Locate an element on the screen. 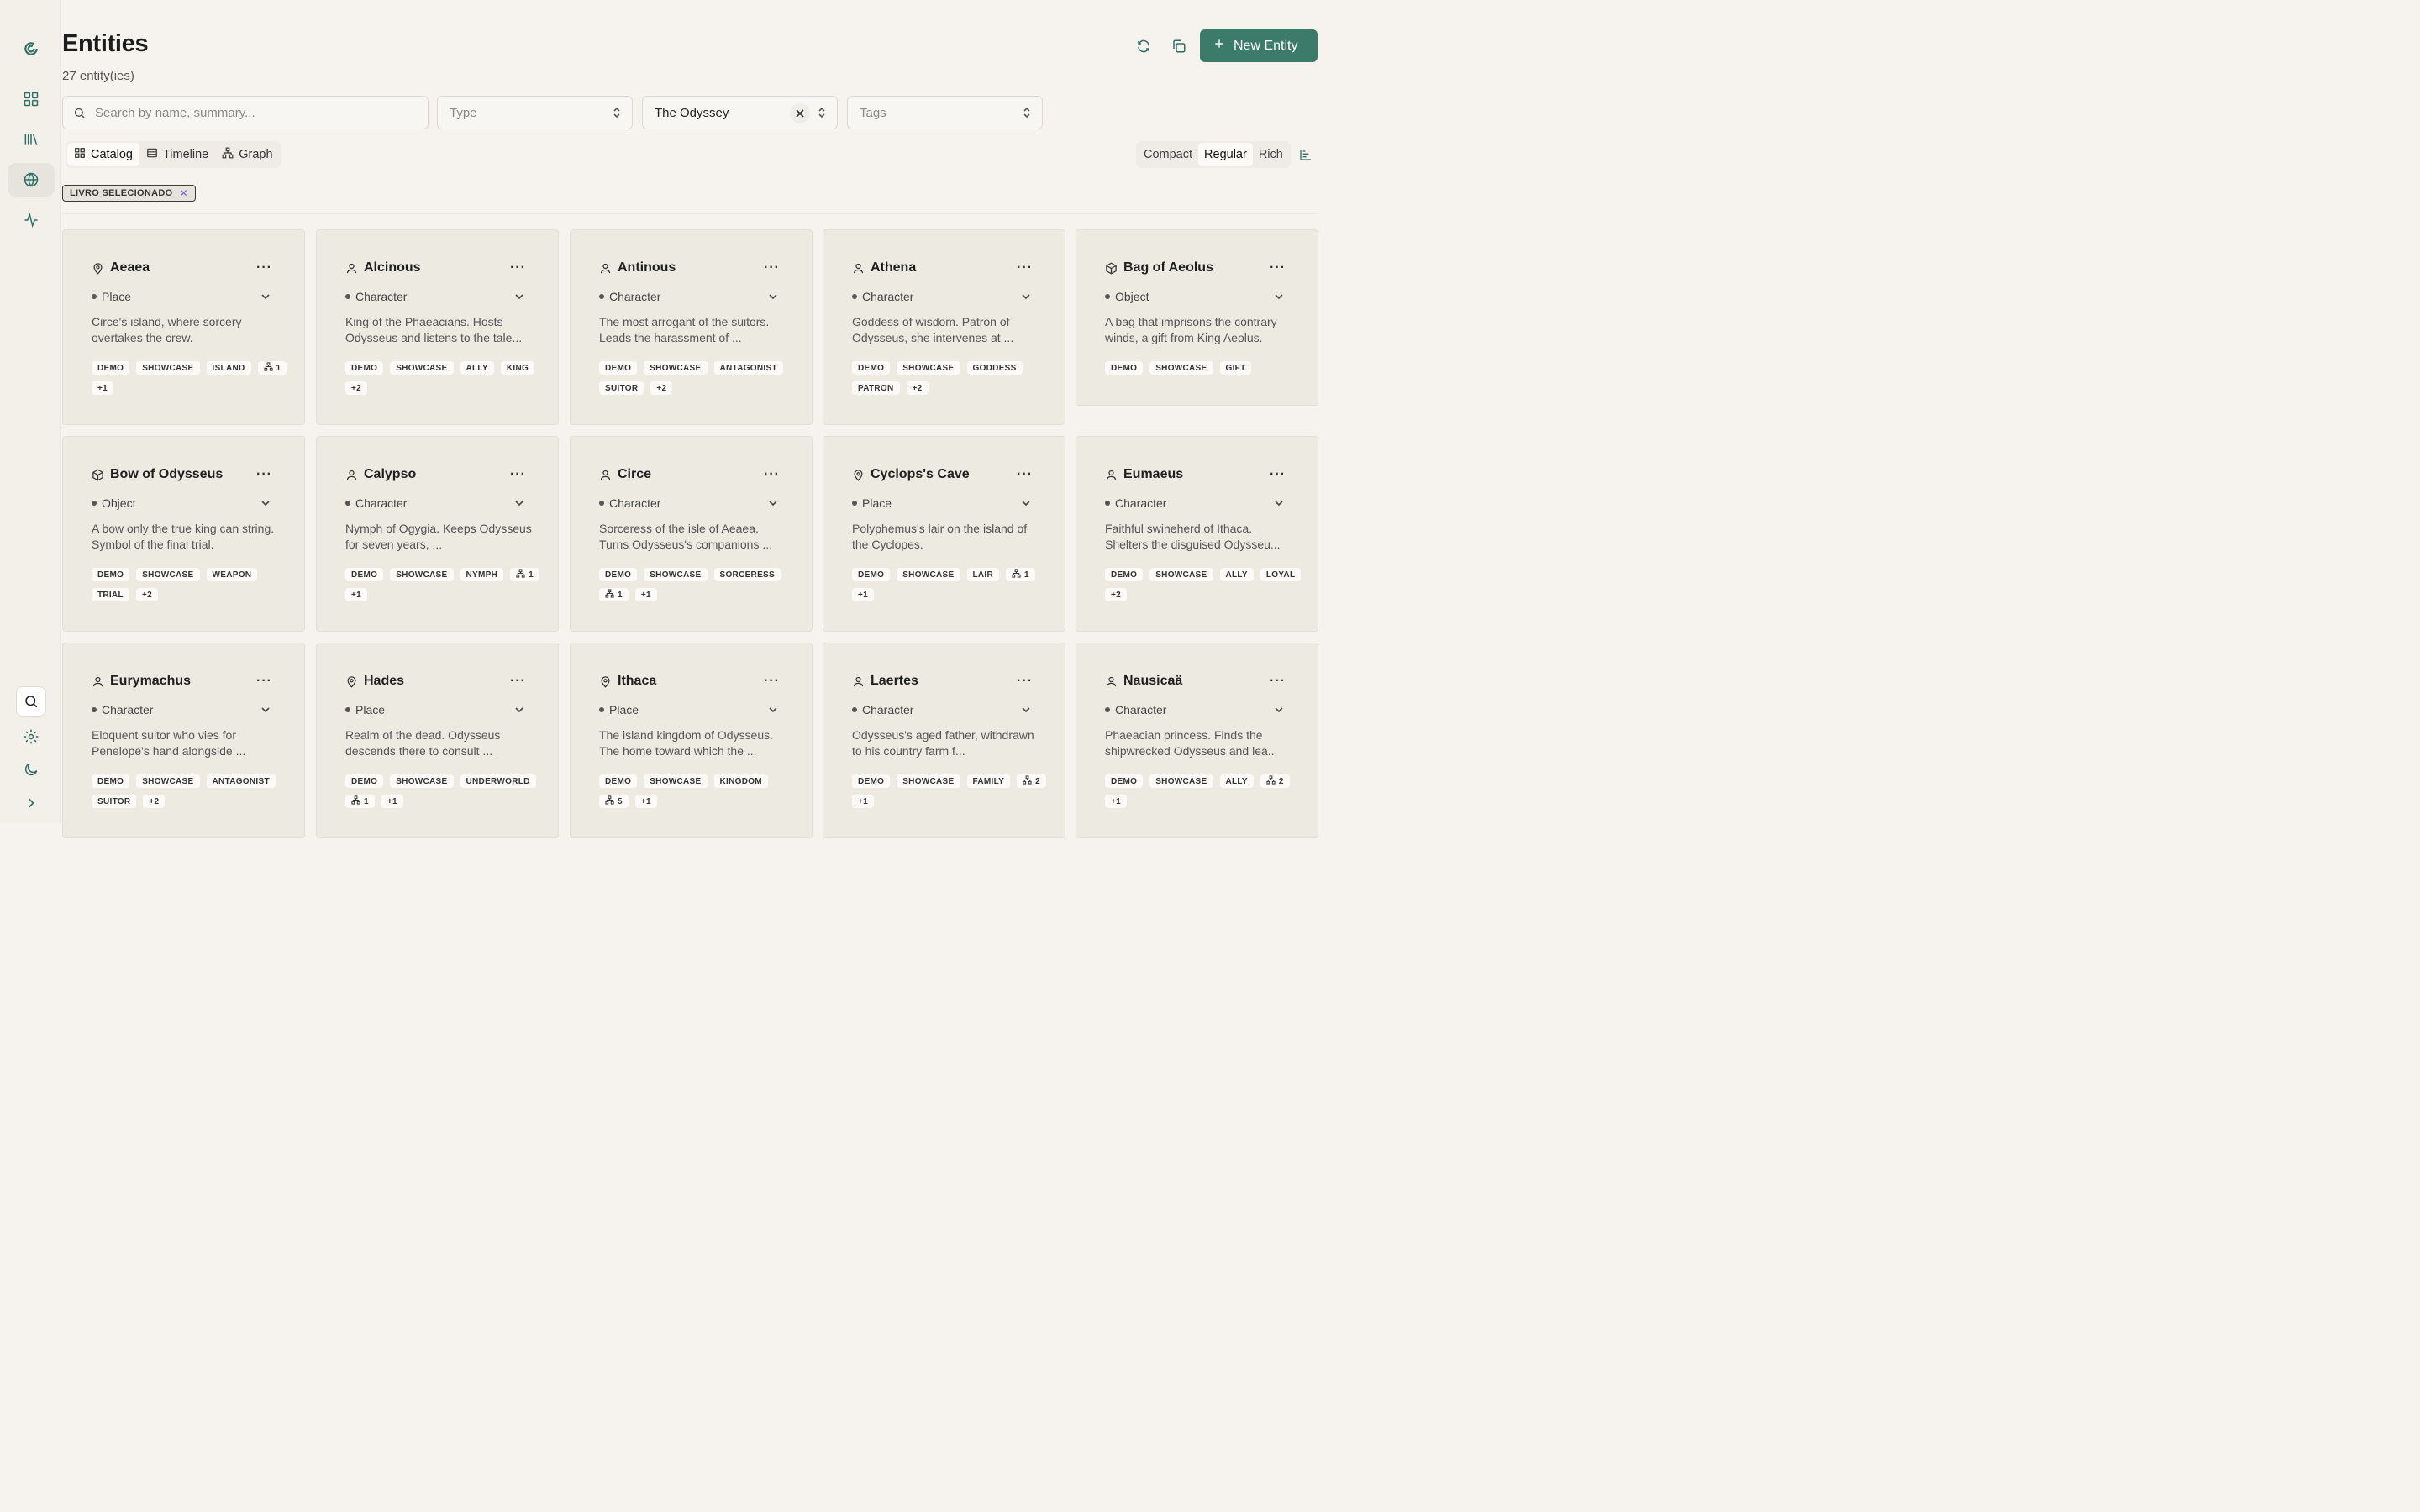  bar-chart-icon is located at coordinates (1306, 156).